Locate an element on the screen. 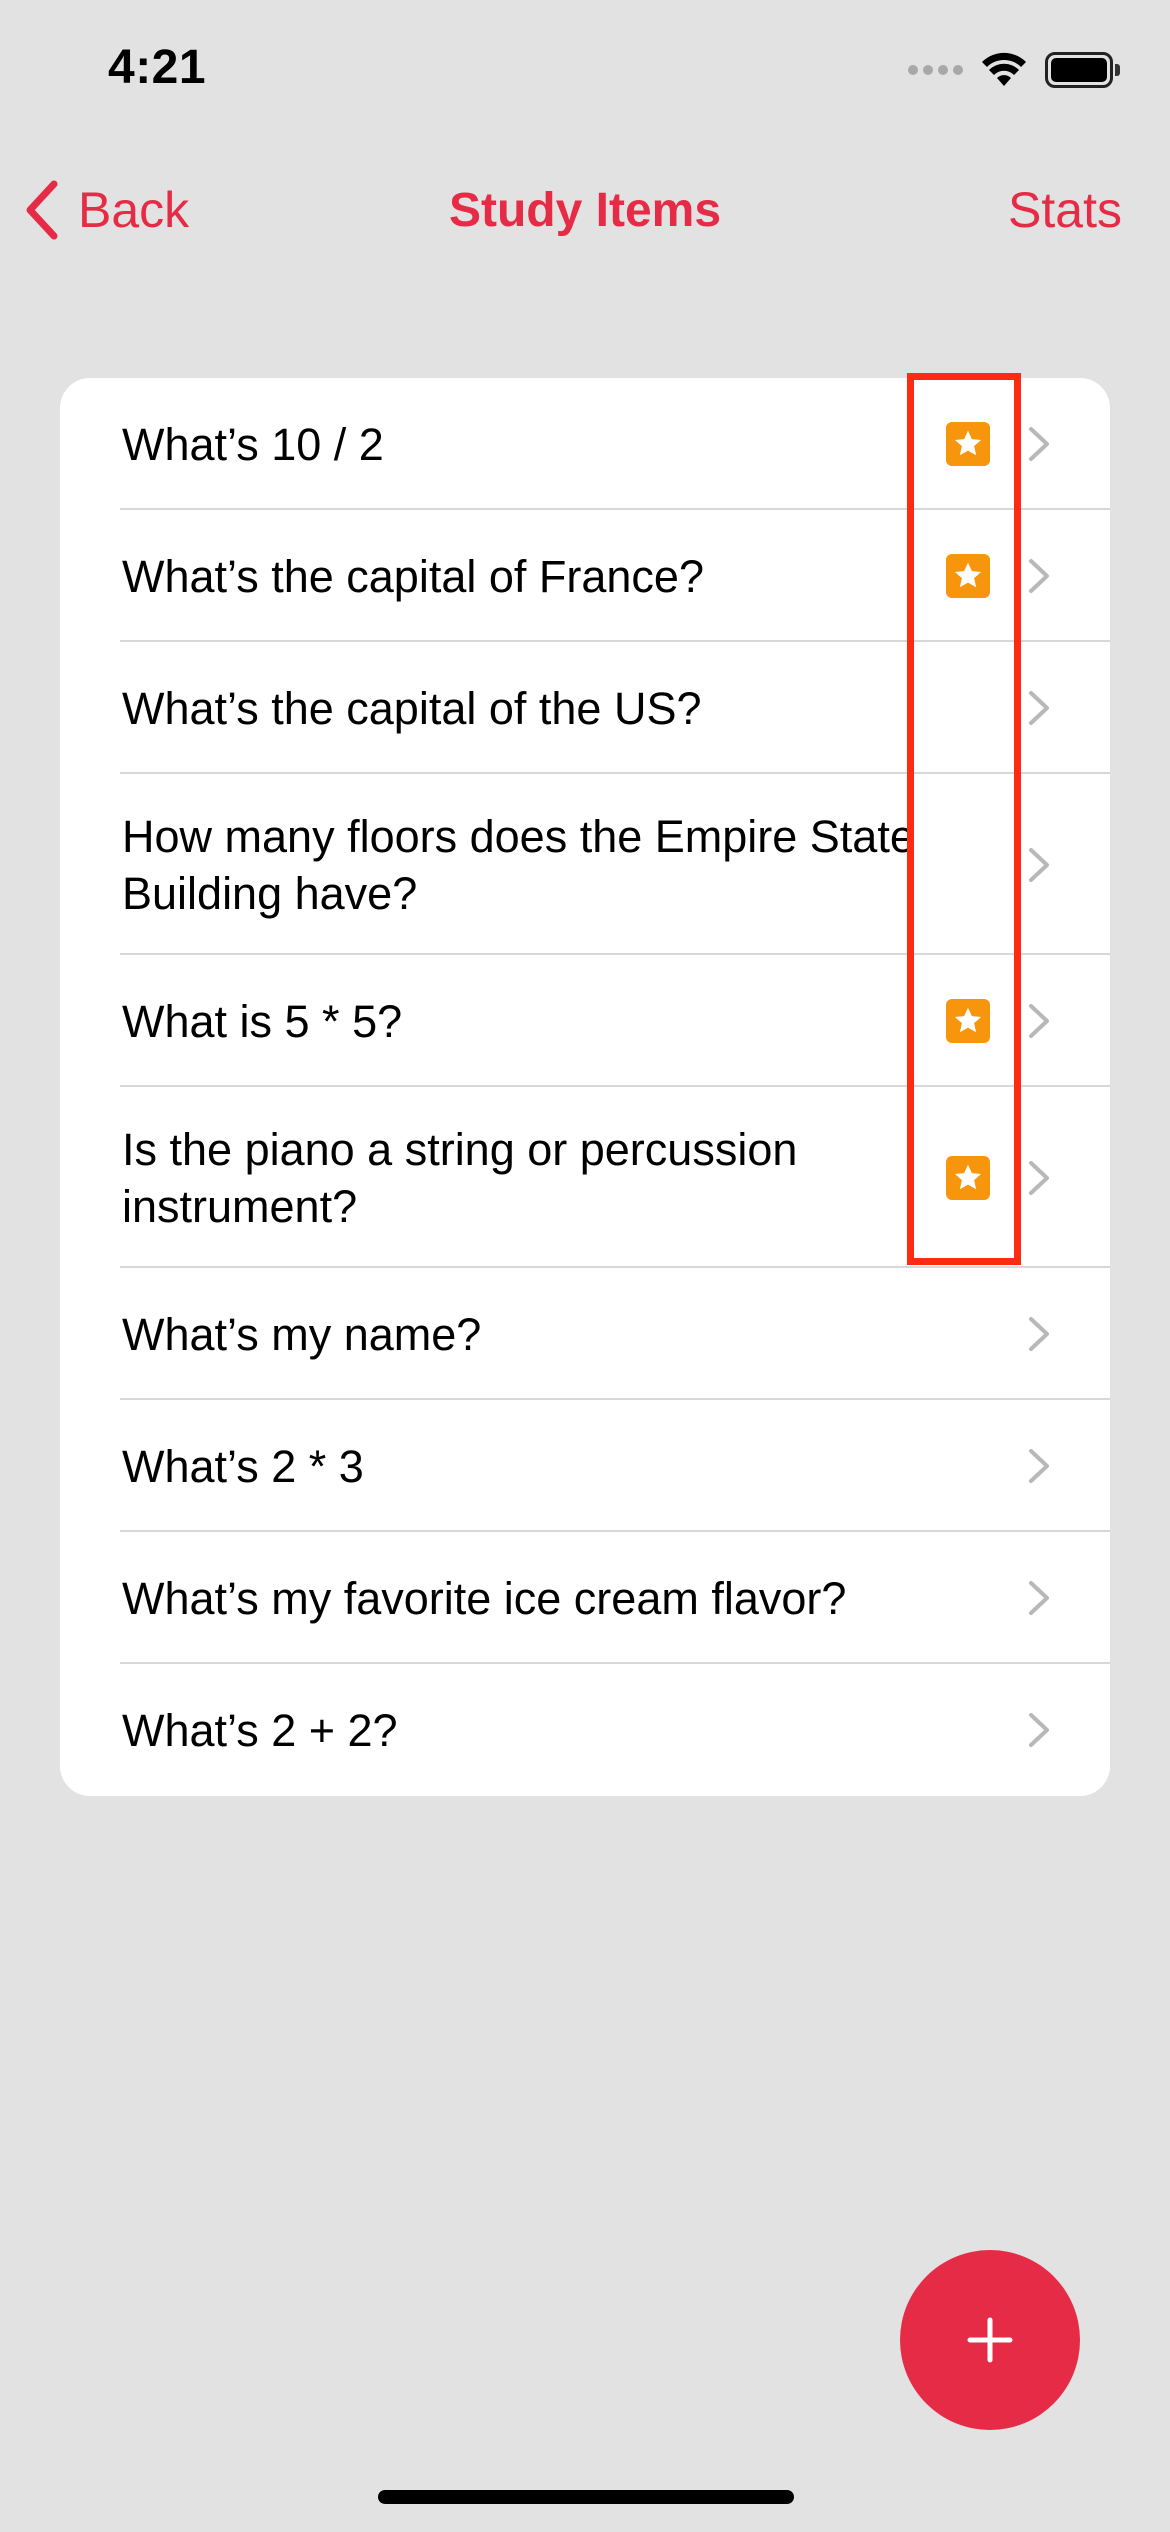 This screenshot has height=2532, width=1170. list-item: What’s 10 / 2 is located at coordinates (585, 444).